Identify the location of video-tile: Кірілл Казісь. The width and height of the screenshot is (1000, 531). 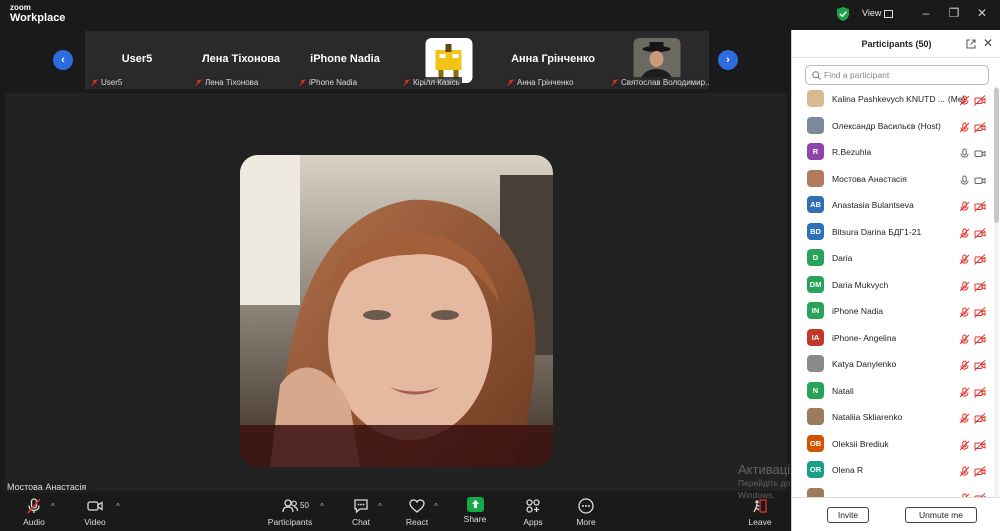
(449, 60).